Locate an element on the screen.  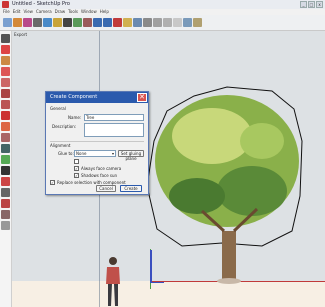
top-view-icon is located at coordinates (157, 22).